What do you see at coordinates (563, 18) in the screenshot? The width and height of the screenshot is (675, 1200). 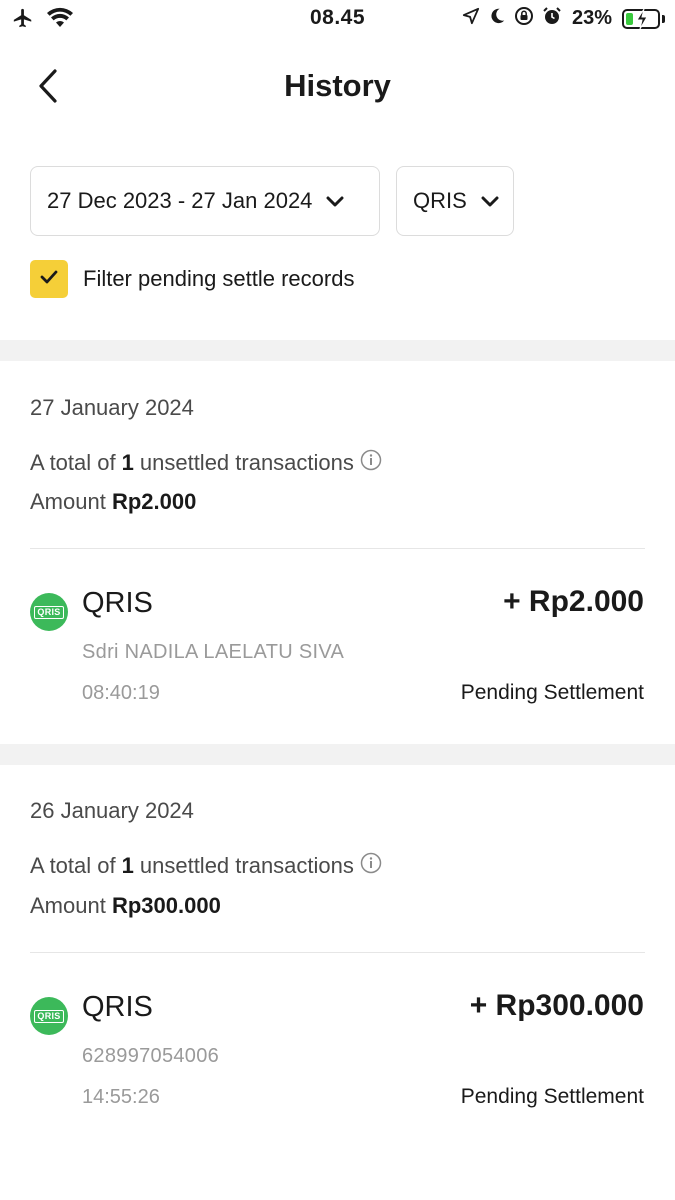 I see `status-right: 23%` at bounding box center [563, 18].